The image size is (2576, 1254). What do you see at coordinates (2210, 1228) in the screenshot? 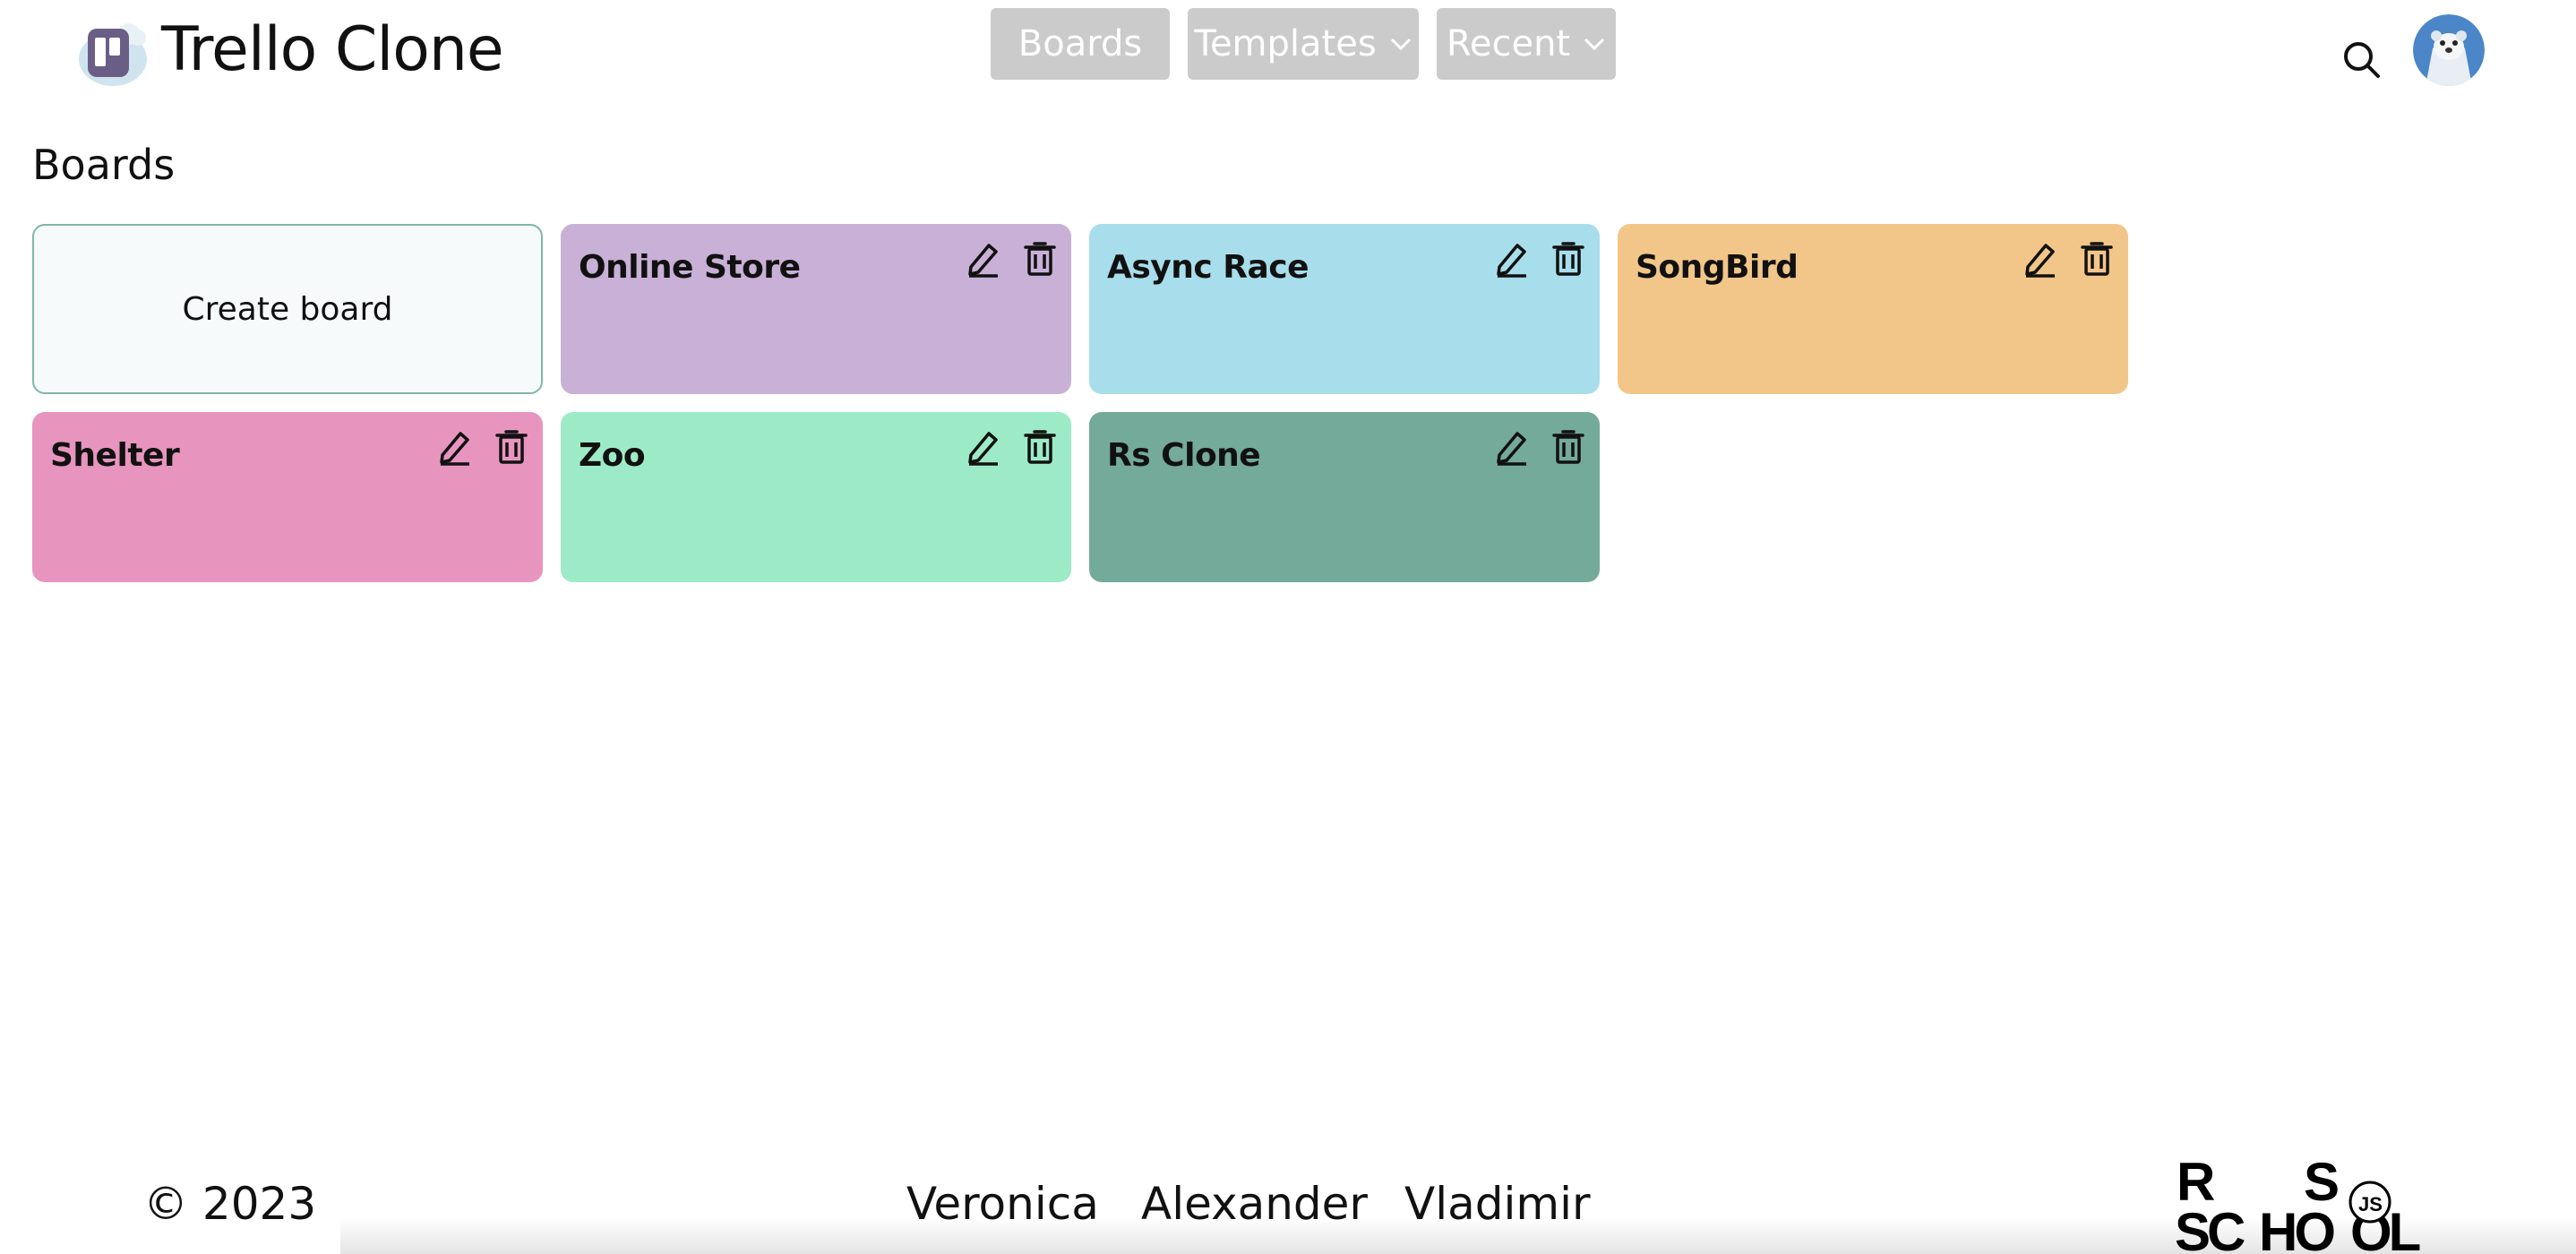
I see `svg-text: SC` at bounding box center [2210, 1228].